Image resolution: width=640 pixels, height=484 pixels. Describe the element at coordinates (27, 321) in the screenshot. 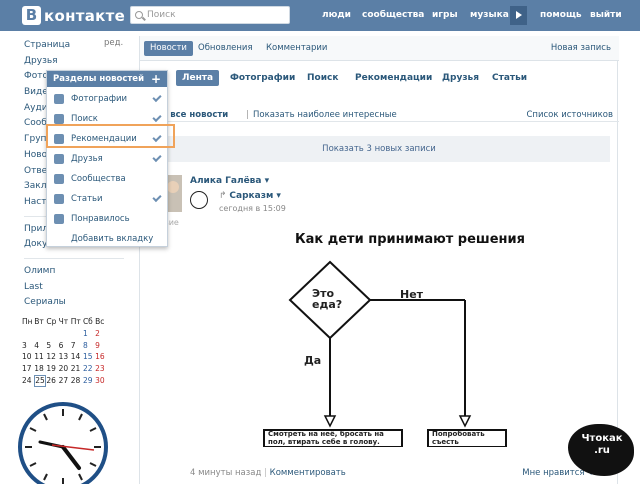

I see `calendar-day-name: Пн` at that location.